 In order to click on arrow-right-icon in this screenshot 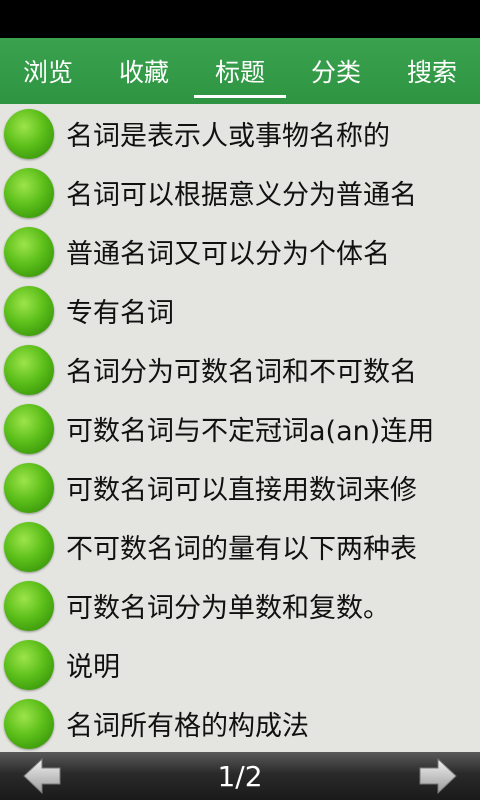, I will do `click(438, 776)`.